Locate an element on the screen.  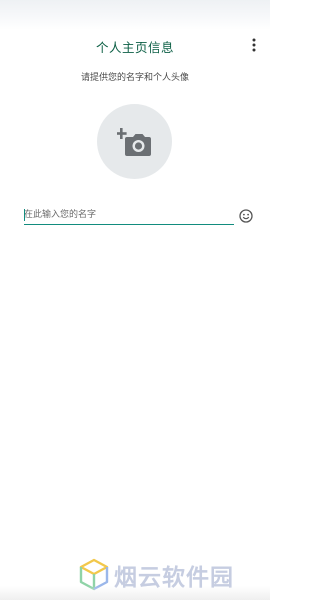
emoji-button is located at coordinates (246, 216).